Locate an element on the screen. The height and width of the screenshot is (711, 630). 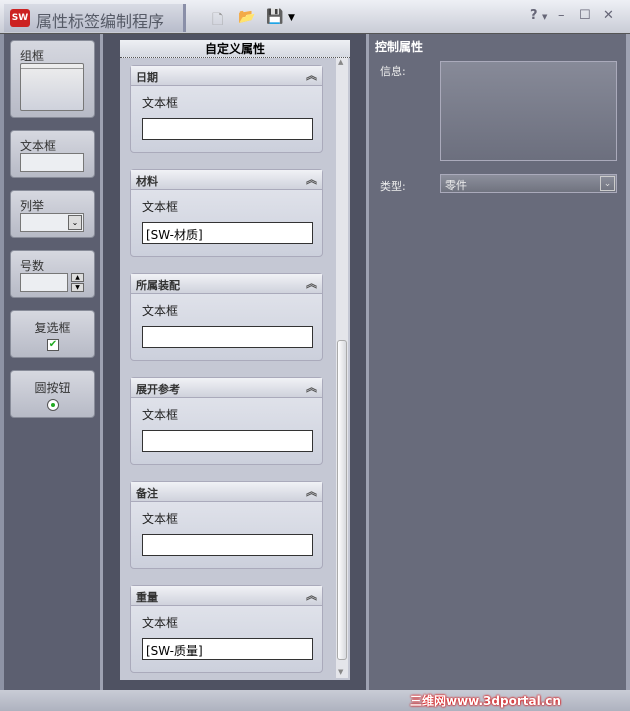
palette-list: 列举 ⌄ is located at coordinates (52, 214).